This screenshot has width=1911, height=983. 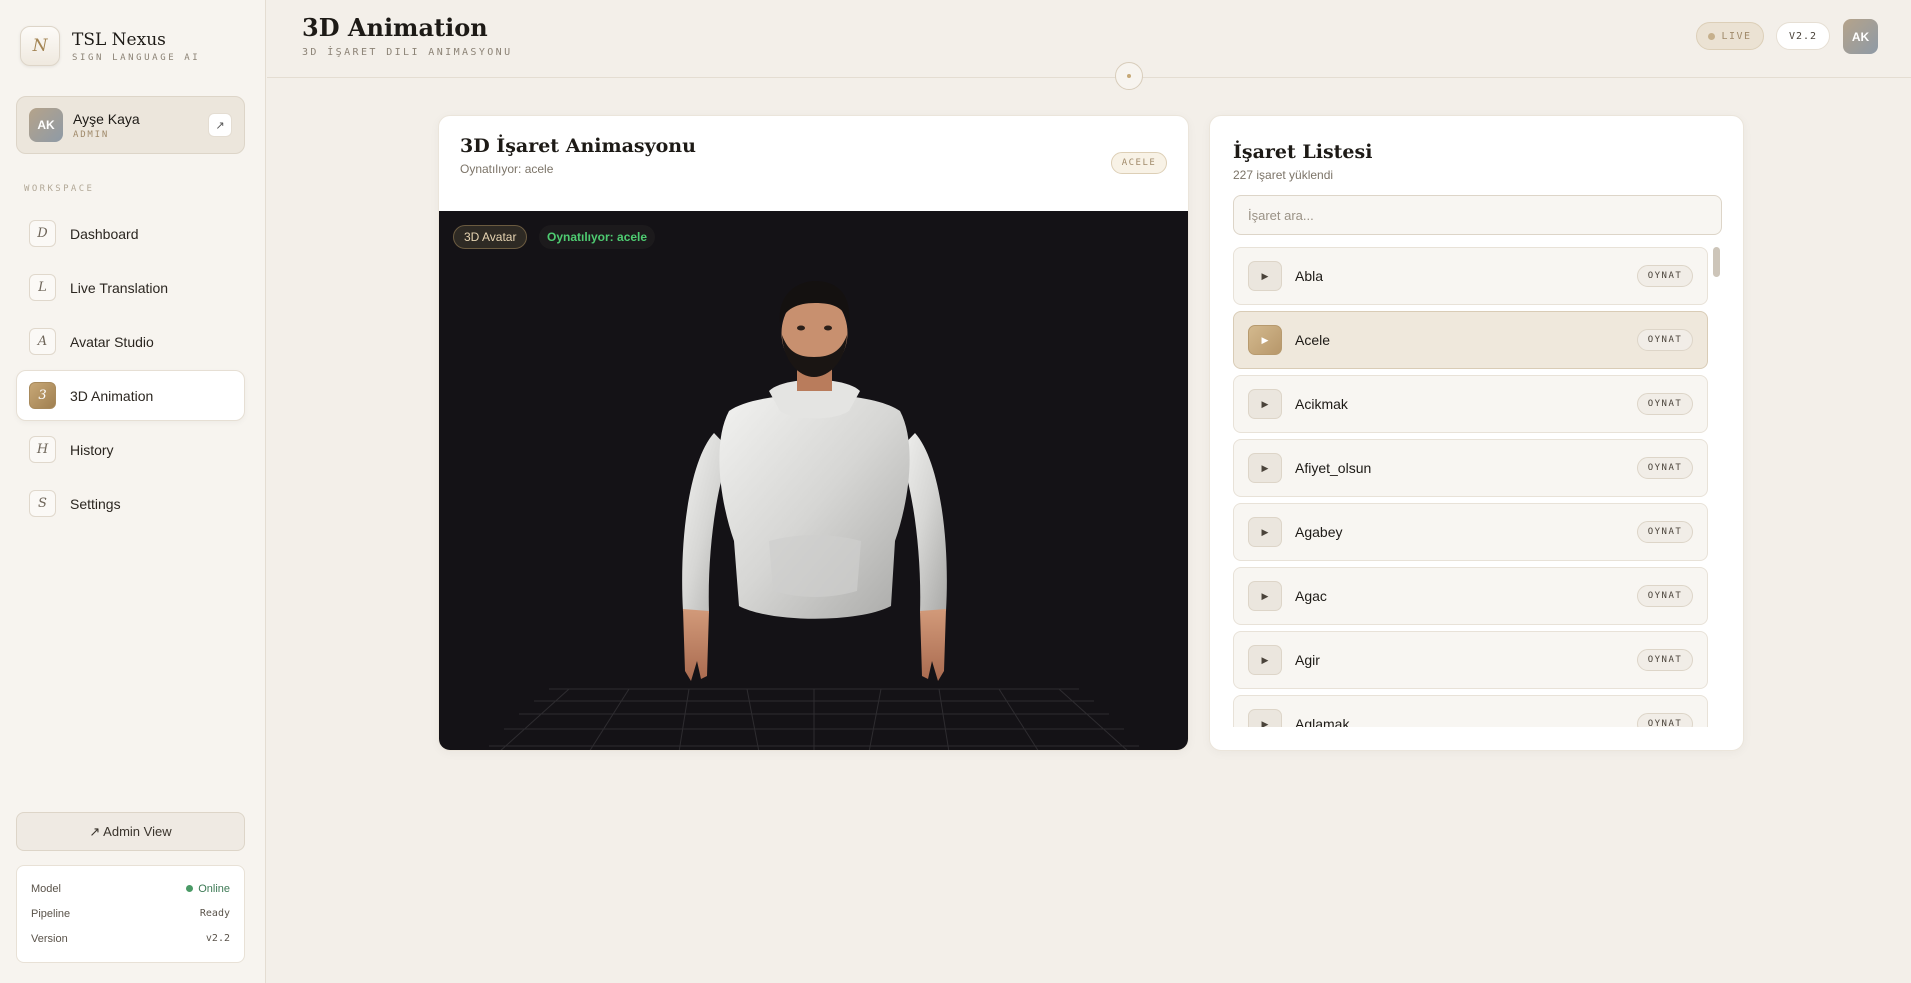 I want to click on settings-icon: S, so click(x=42, y=503).